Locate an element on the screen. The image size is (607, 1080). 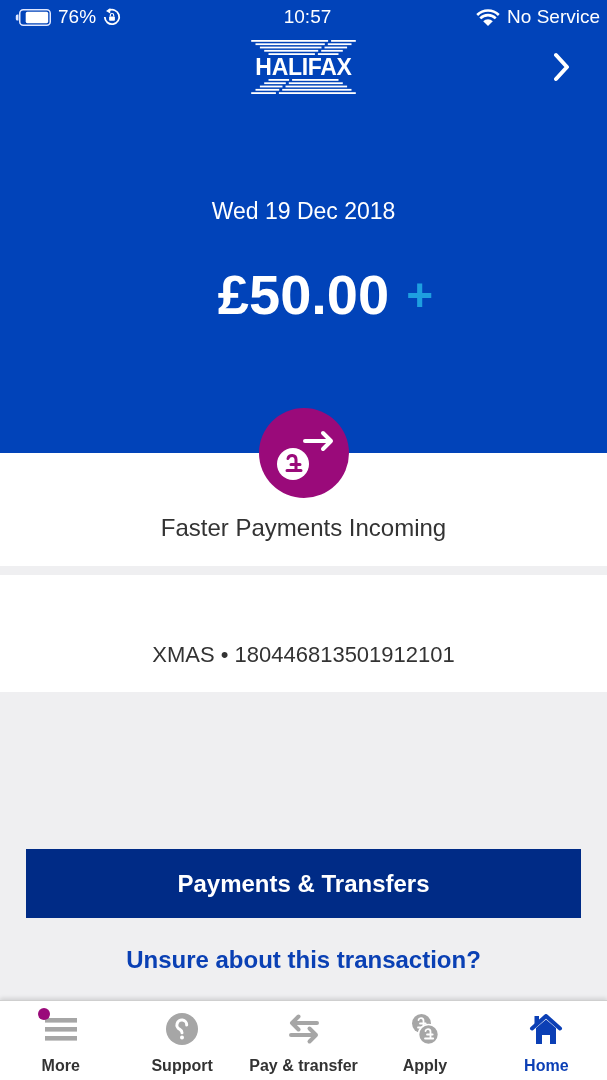
nav-tab: Home is located at coordinates (546, 1040).